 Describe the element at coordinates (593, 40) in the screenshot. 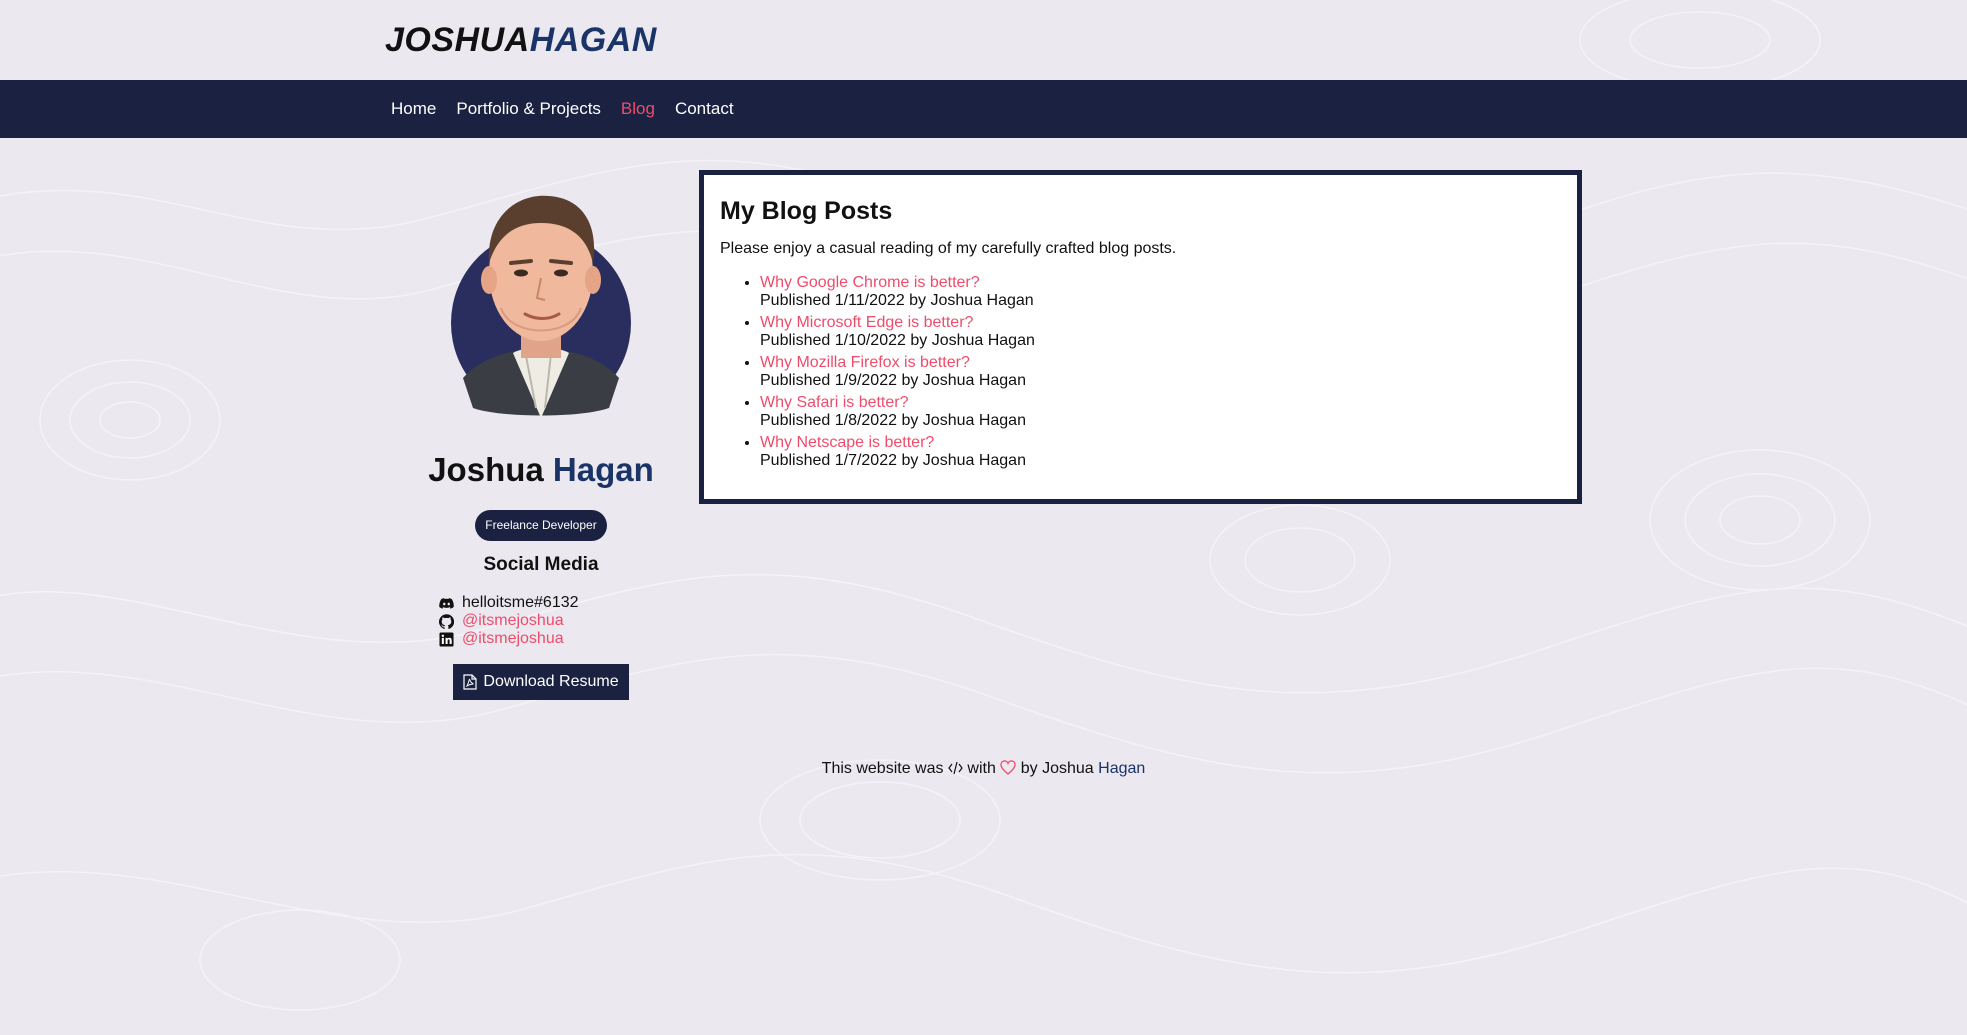

I see `logo-last: HAGAN` at that location.